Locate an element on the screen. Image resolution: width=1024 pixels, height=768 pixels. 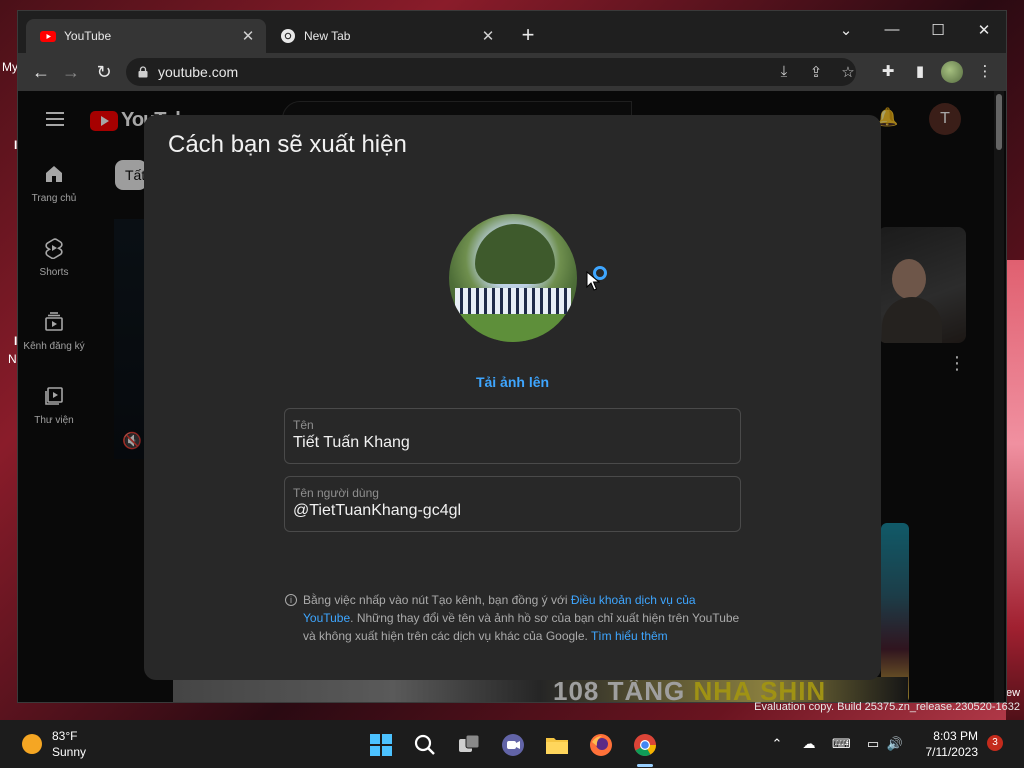
back-arrow-icon: ← is located at coordinates (41, 72).